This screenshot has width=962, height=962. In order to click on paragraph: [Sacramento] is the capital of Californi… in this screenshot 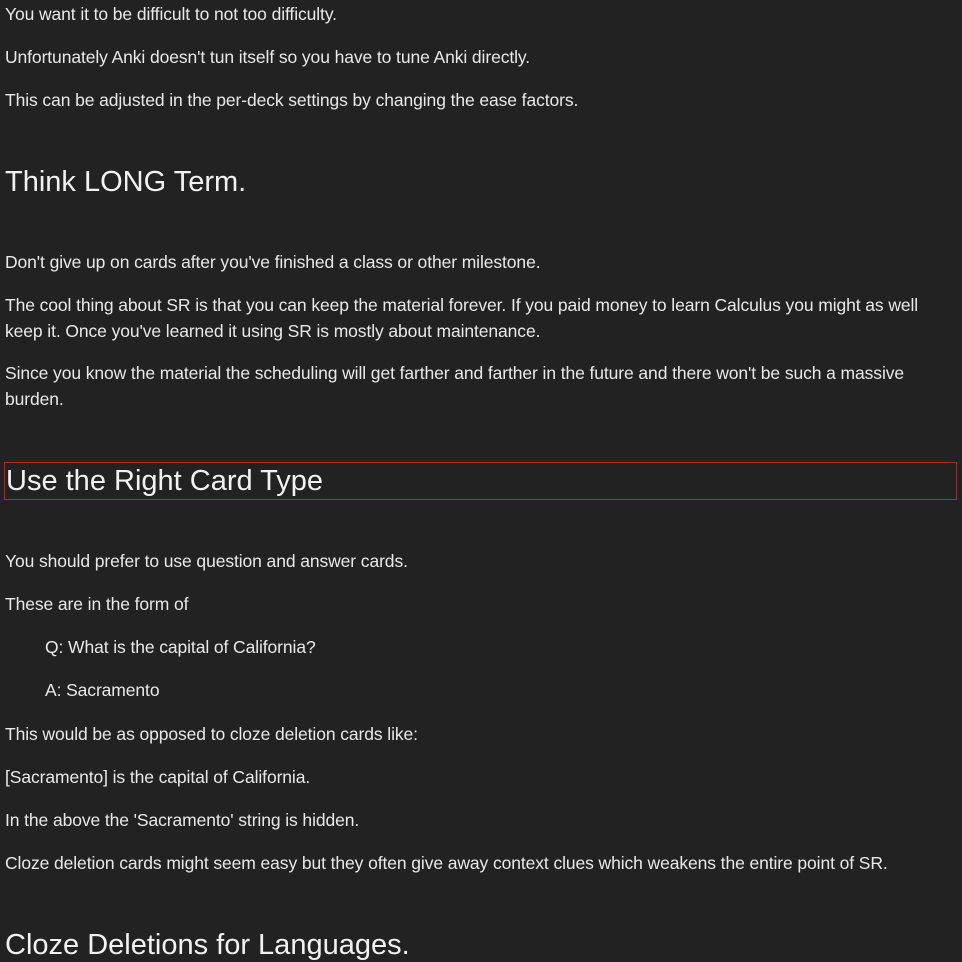, I will do `click(158, 777)`.